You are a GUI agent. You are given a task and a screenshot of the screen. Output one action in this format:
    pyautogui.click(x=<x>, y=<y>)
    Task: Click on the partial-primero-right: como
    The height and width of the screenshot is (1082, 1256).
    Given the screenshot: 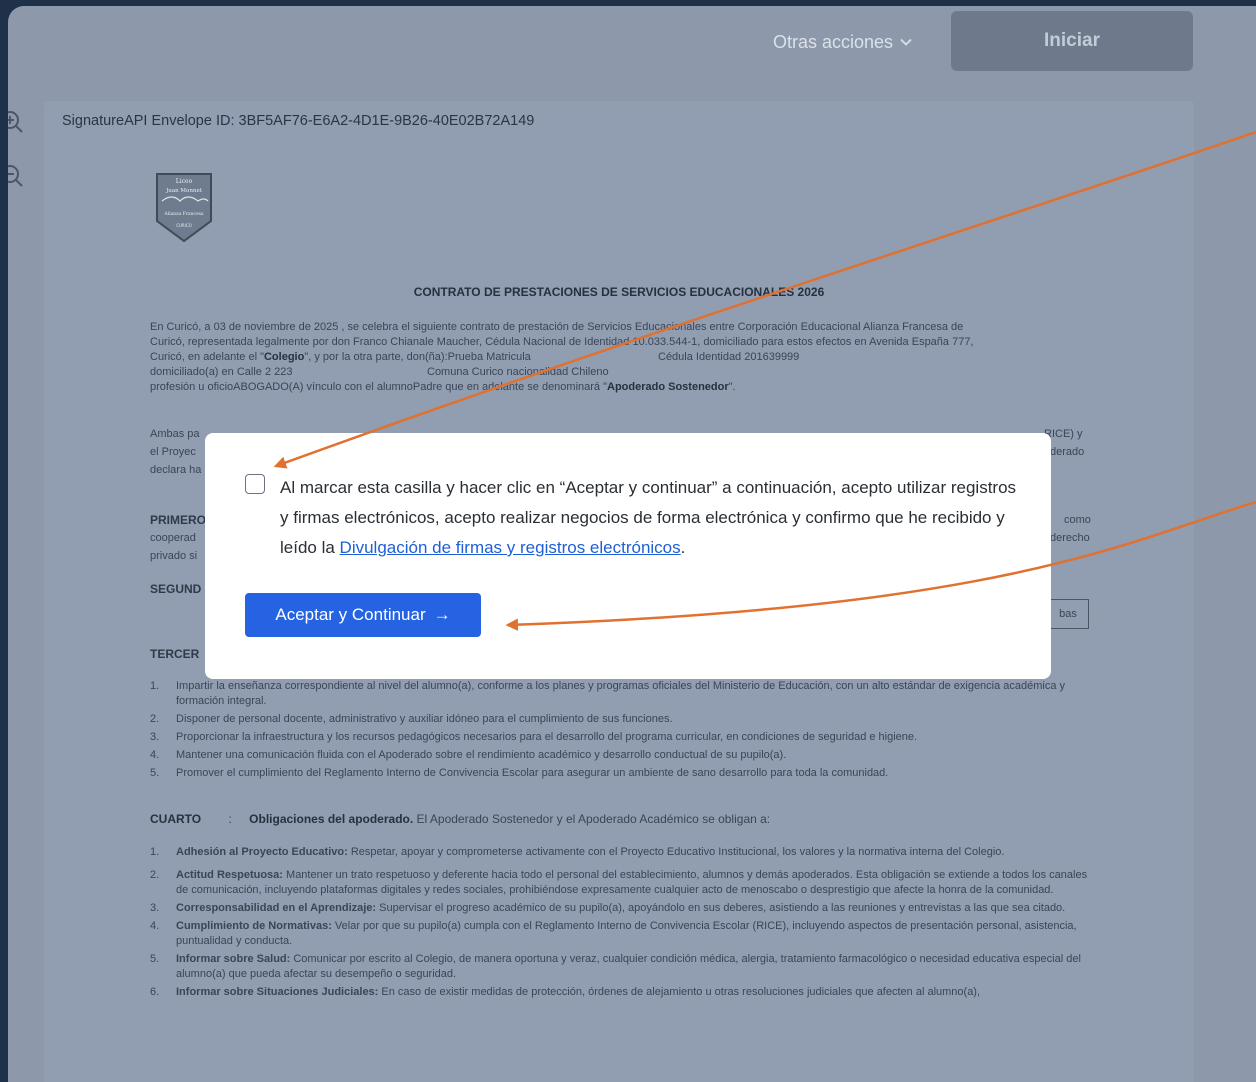 What is the action you would take?
    pyautogui.click(x=1077, y=520)
    